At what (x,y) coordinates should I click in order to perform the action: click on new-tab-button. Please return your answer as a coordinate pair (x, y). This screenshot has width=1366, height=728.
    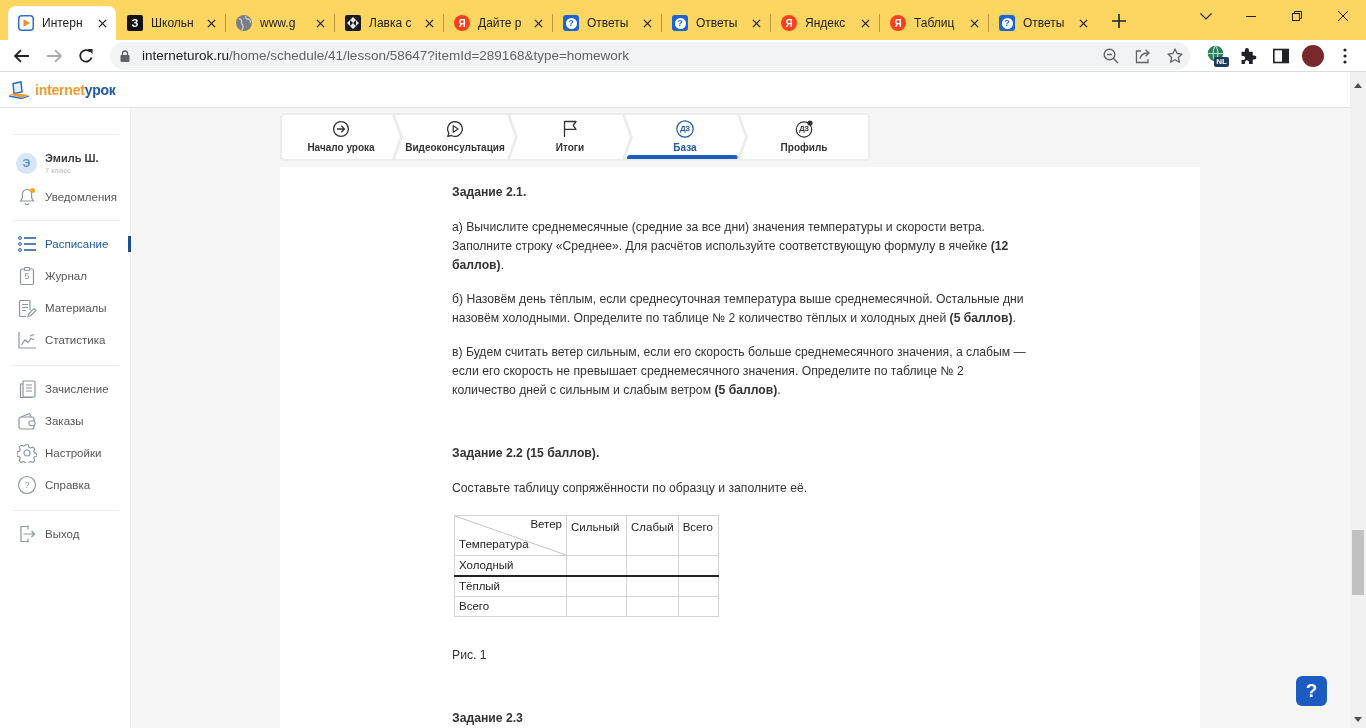
    Looking at the image, I should click on (1119, 21).